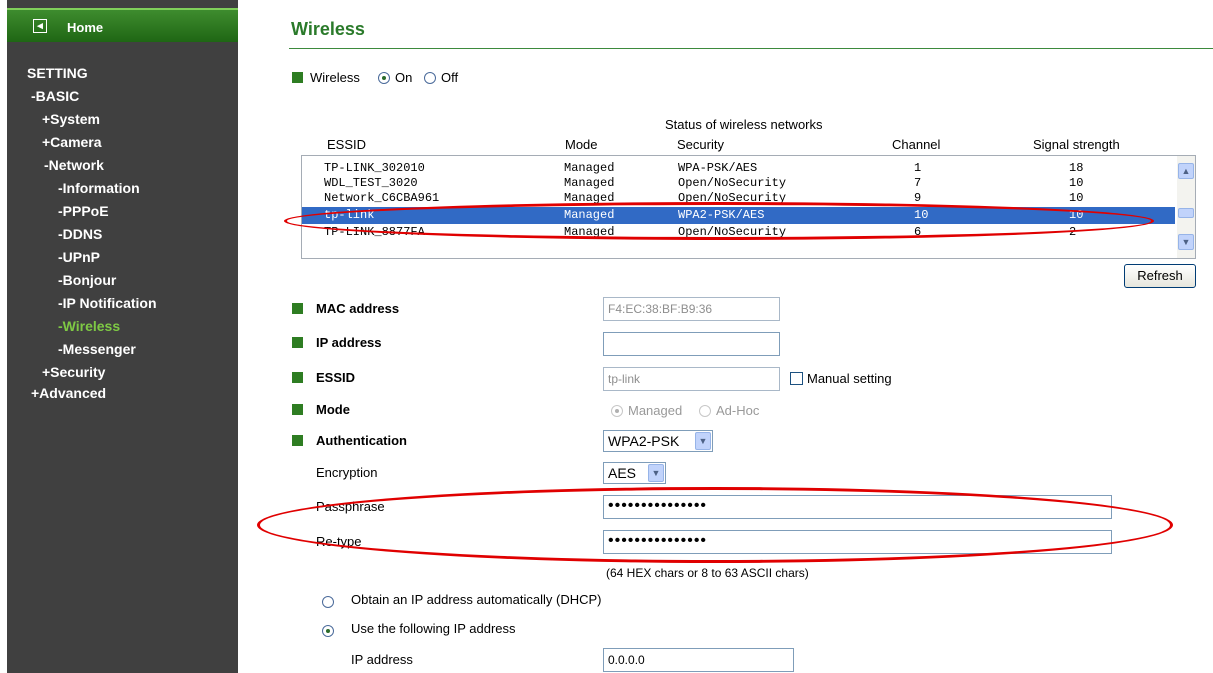 The width and height of the screenshot is (1213, 673). What do you see at coordinates (336, 377) in the screenshot?
I see `essid-label: ESSID` at bounding box center [336, 377].